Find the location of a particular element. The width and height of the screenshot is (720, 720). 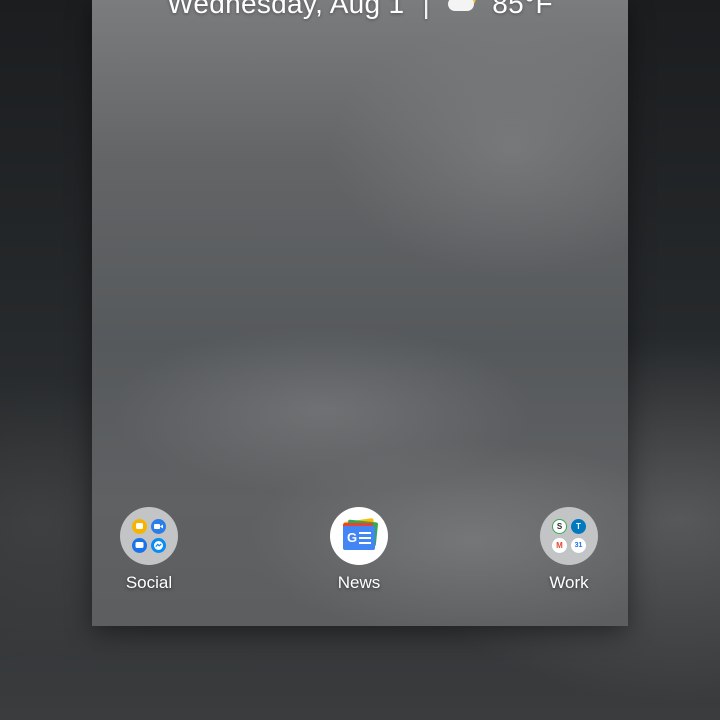

gmail-icon: M is located at coordinates (559, 545).